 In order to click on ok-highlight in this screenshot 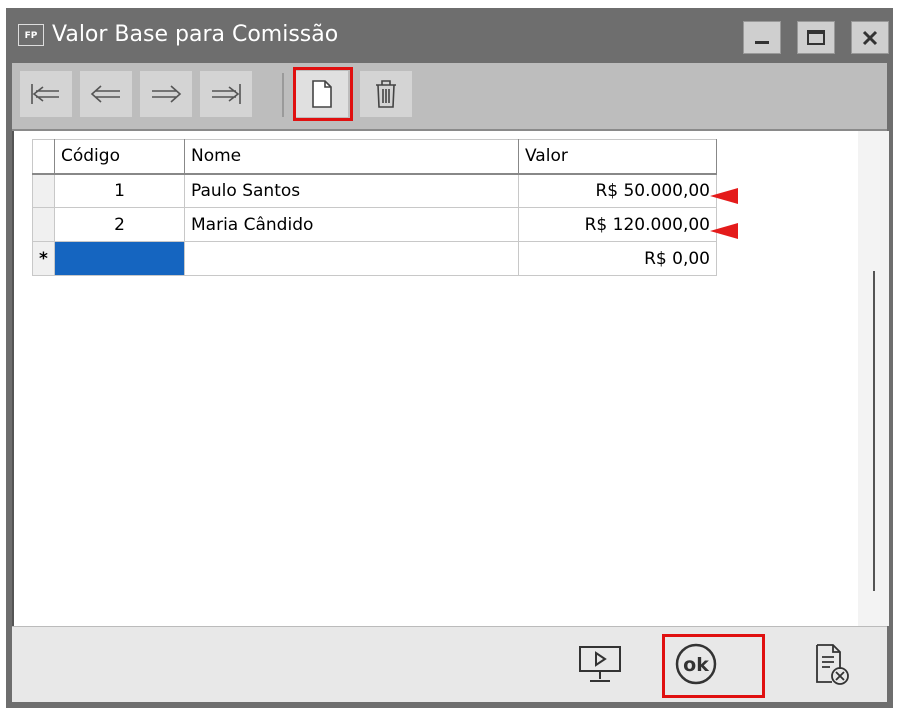, I will do `click(713, 666)`.